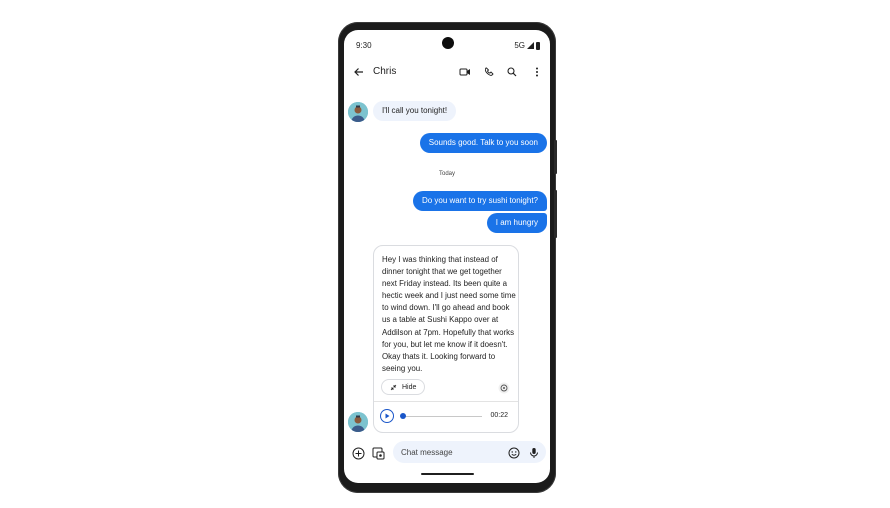 The height and width of the screenshot is (508, 890). I want to click on chat-message-input, so click(469, 452).